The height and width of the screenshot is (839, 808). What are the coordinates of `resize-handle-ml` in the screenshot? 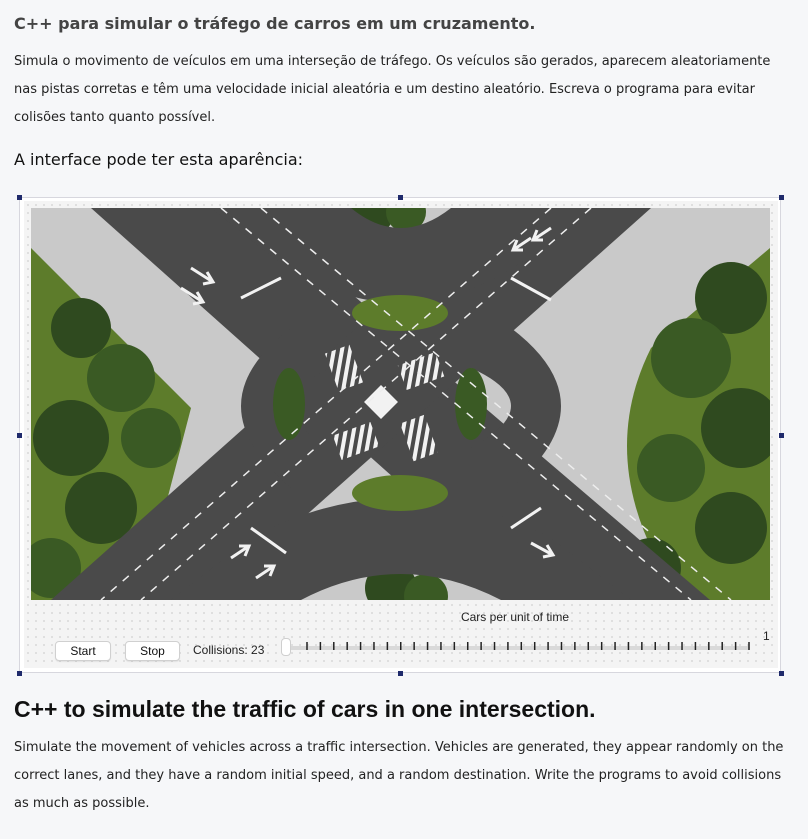 It's located at (19, 435).